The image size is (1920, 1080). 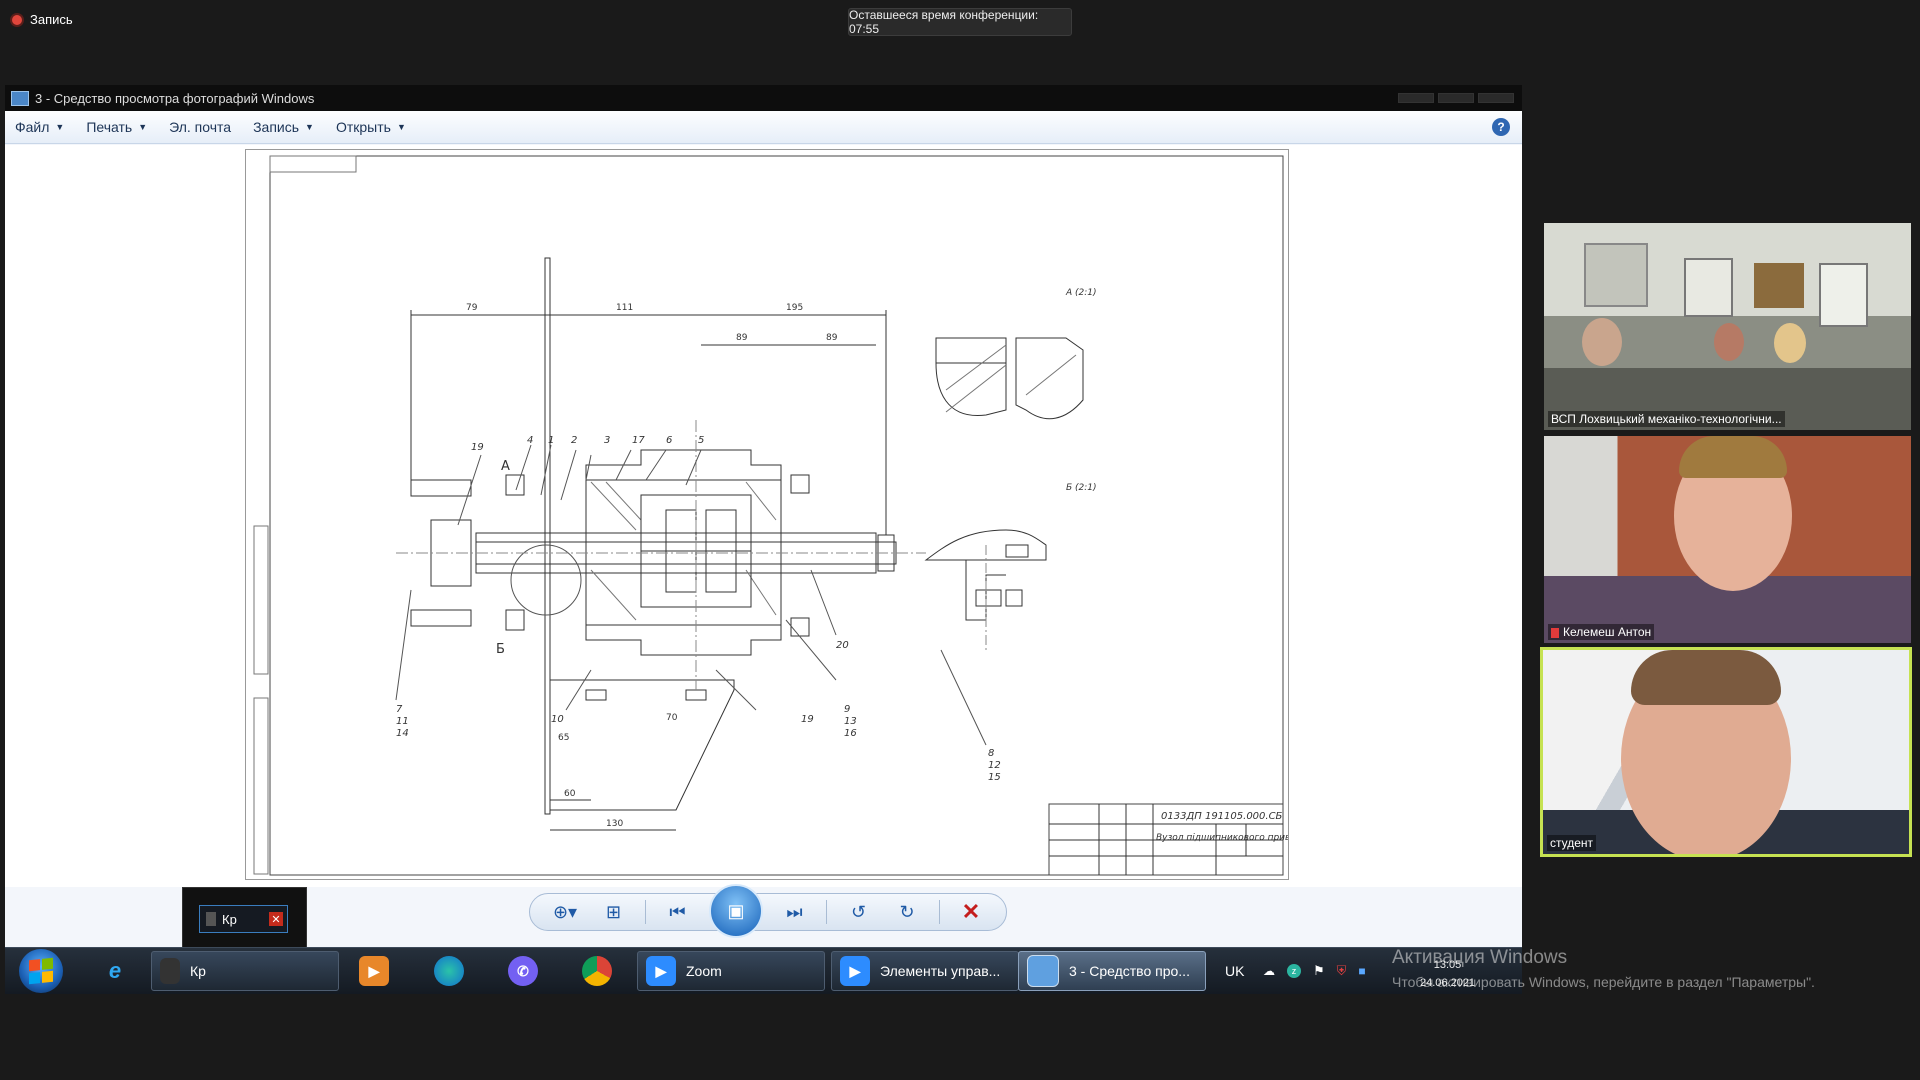 What do you see at coordinates (276, 919) in the screenshot?
I see `close-icon: ✕` at bounding box center [276, 919].